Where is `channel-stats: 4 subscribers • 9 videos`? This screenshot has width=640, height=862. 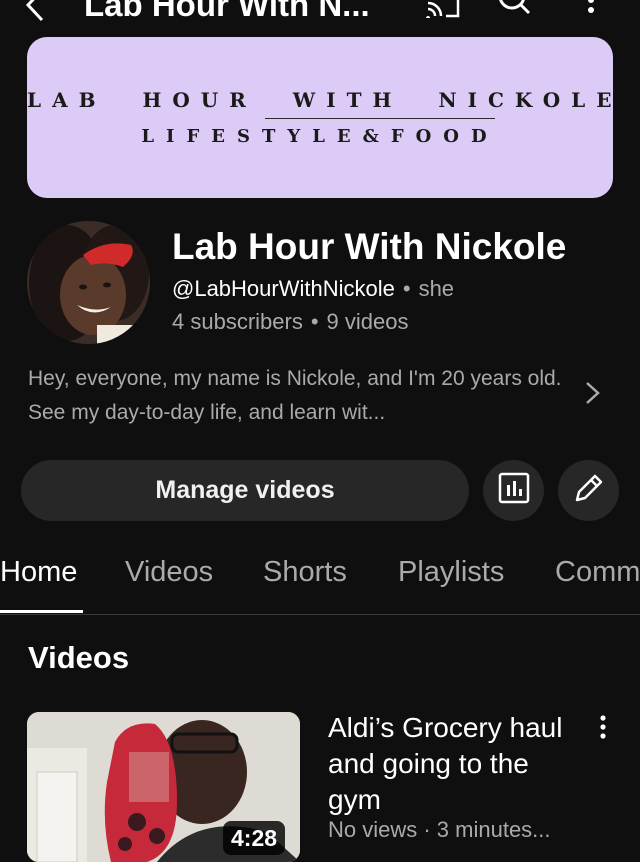
channel-stats: 4 subscribers • 9 videos is located at coordinates (290, 322).